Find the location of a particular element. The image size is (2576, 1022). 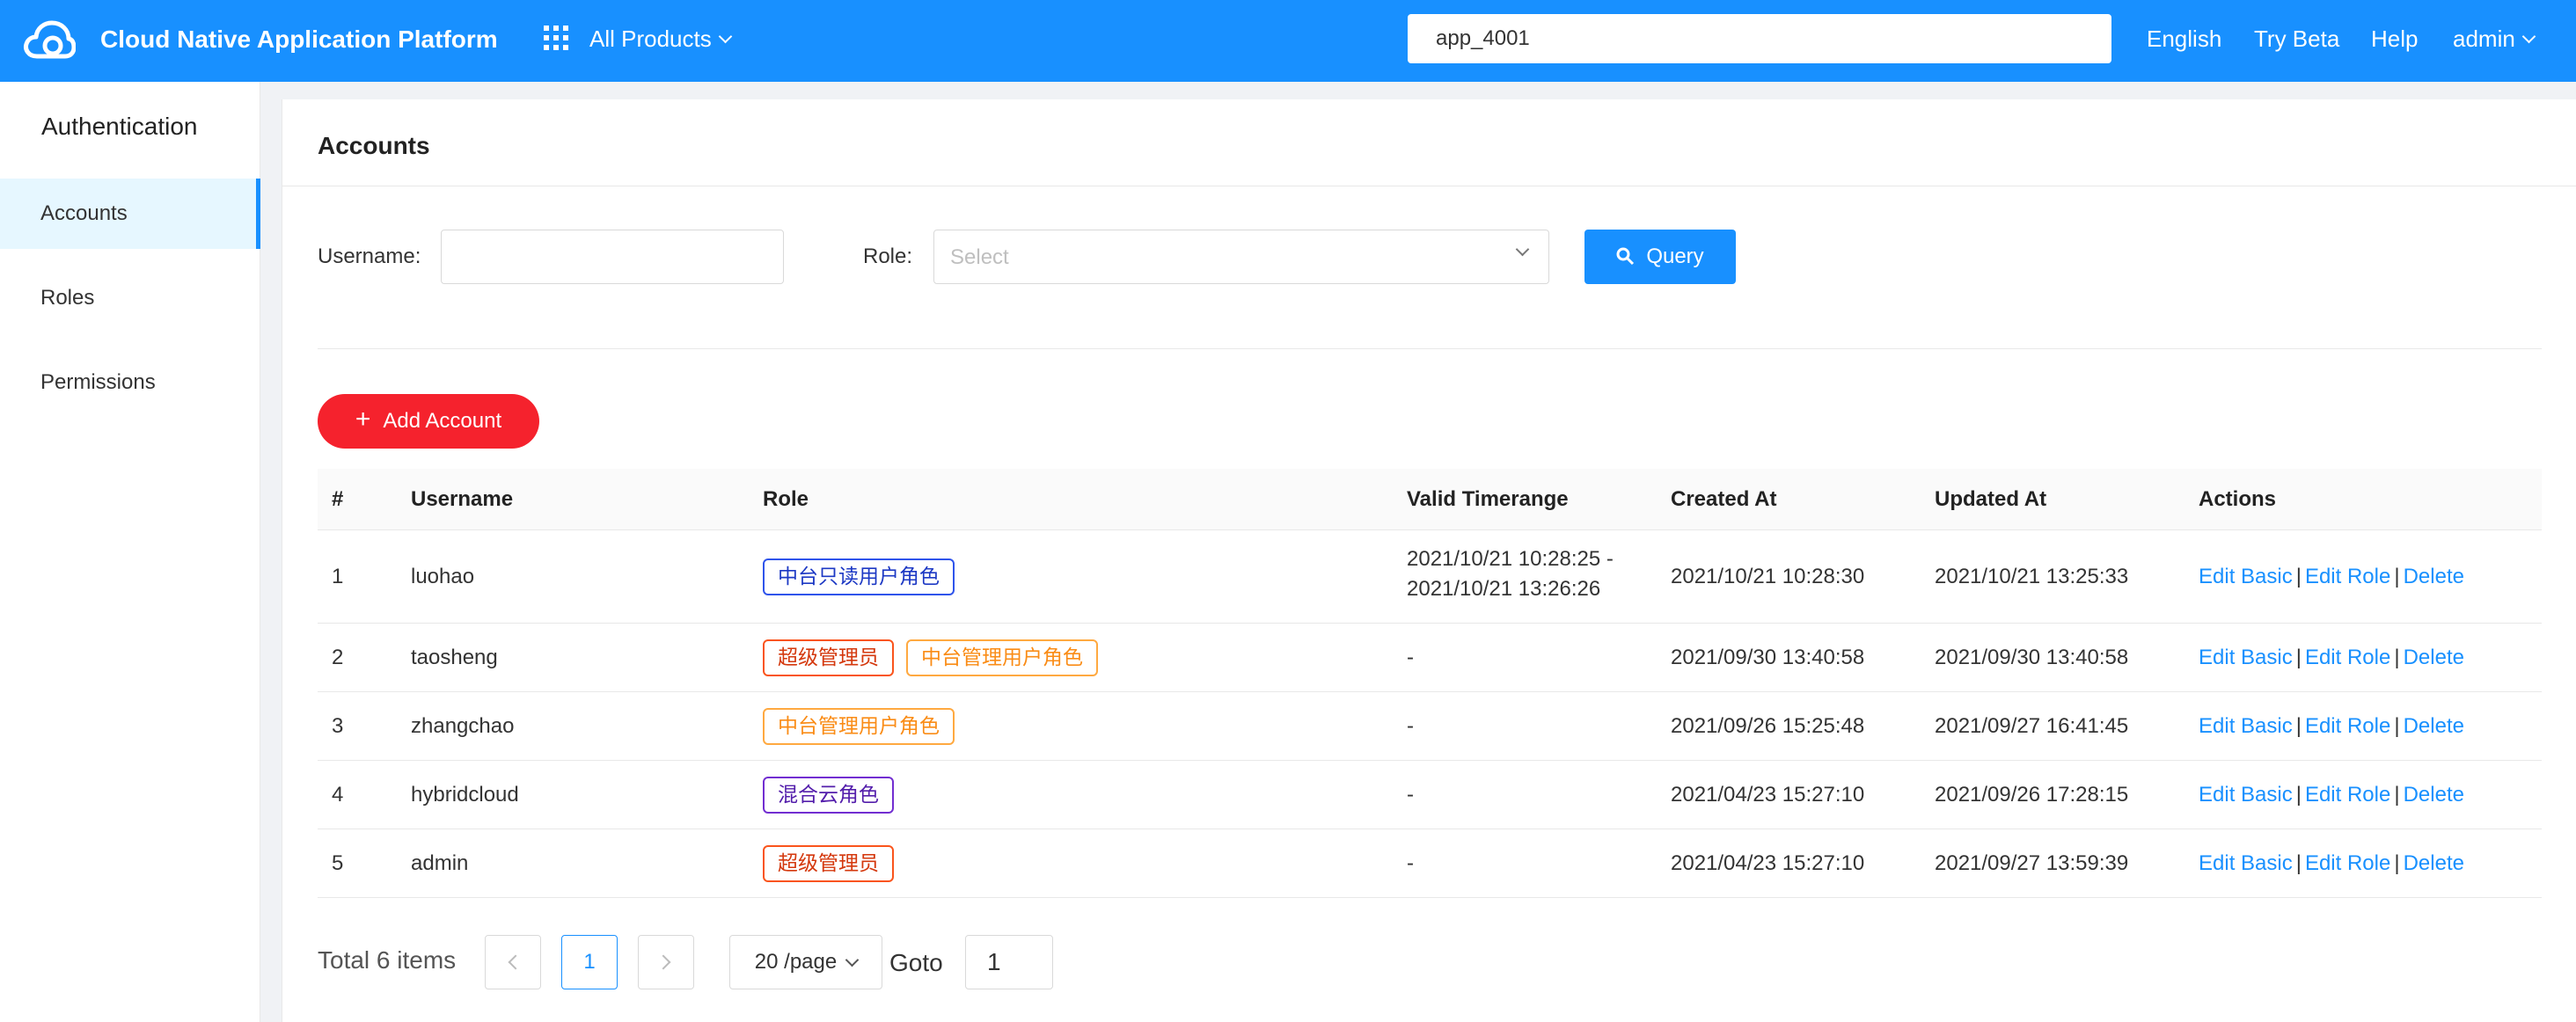

chevron-left-icon is located at coordinates (515, 962).